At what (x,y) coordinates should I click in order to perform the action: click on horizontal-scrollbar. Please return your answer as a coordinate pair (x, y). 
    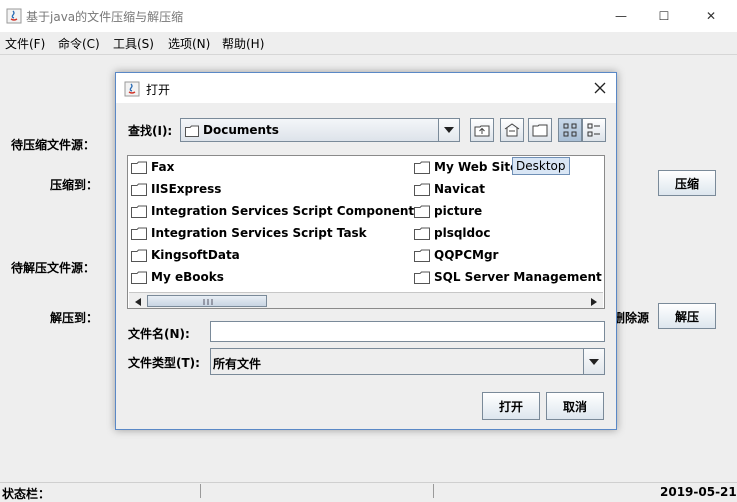
    Looking at the image, I should click on (366, 300).